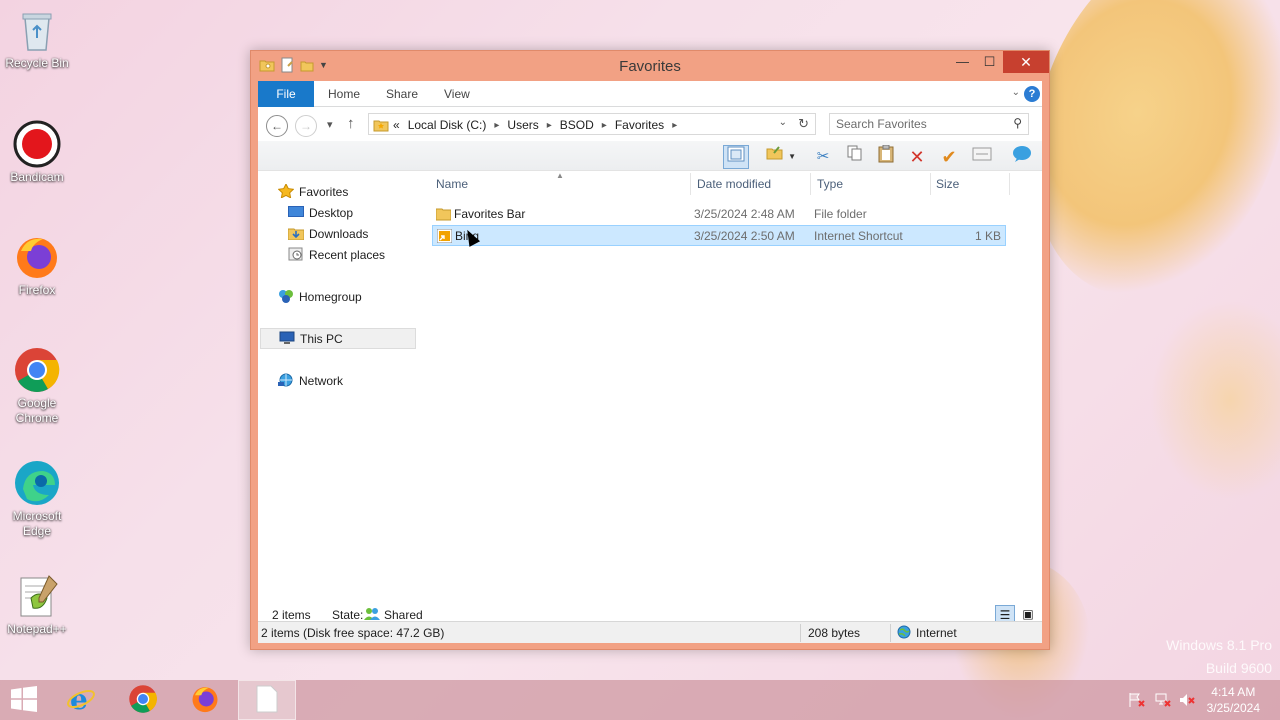  What do you see at coordinates (1026, 62) in the screenshot?
I see `close-button: ✕` at bounding box center [1026, 62].